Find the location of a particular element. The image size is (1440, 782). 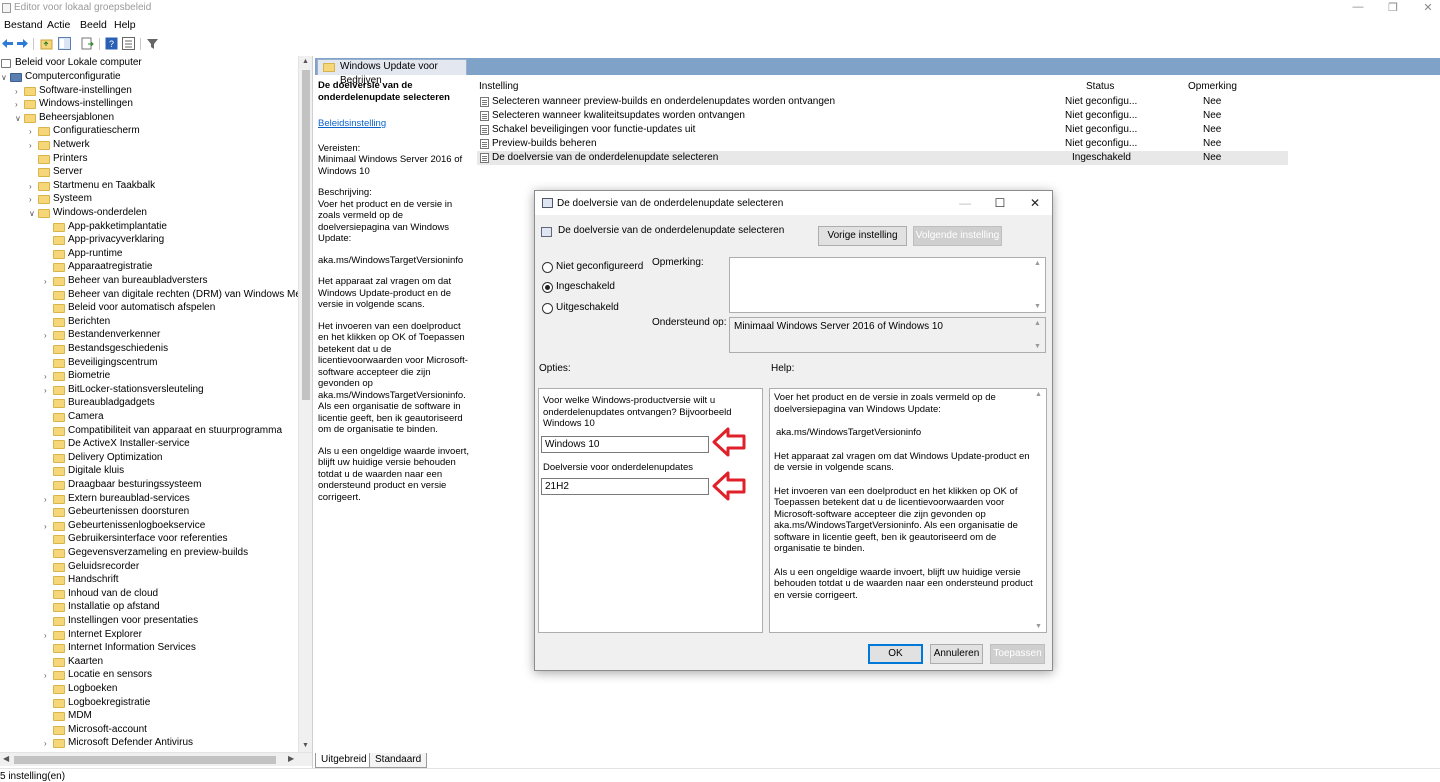

tree-item-label: Biometrie is located at coordinates (89, 376).